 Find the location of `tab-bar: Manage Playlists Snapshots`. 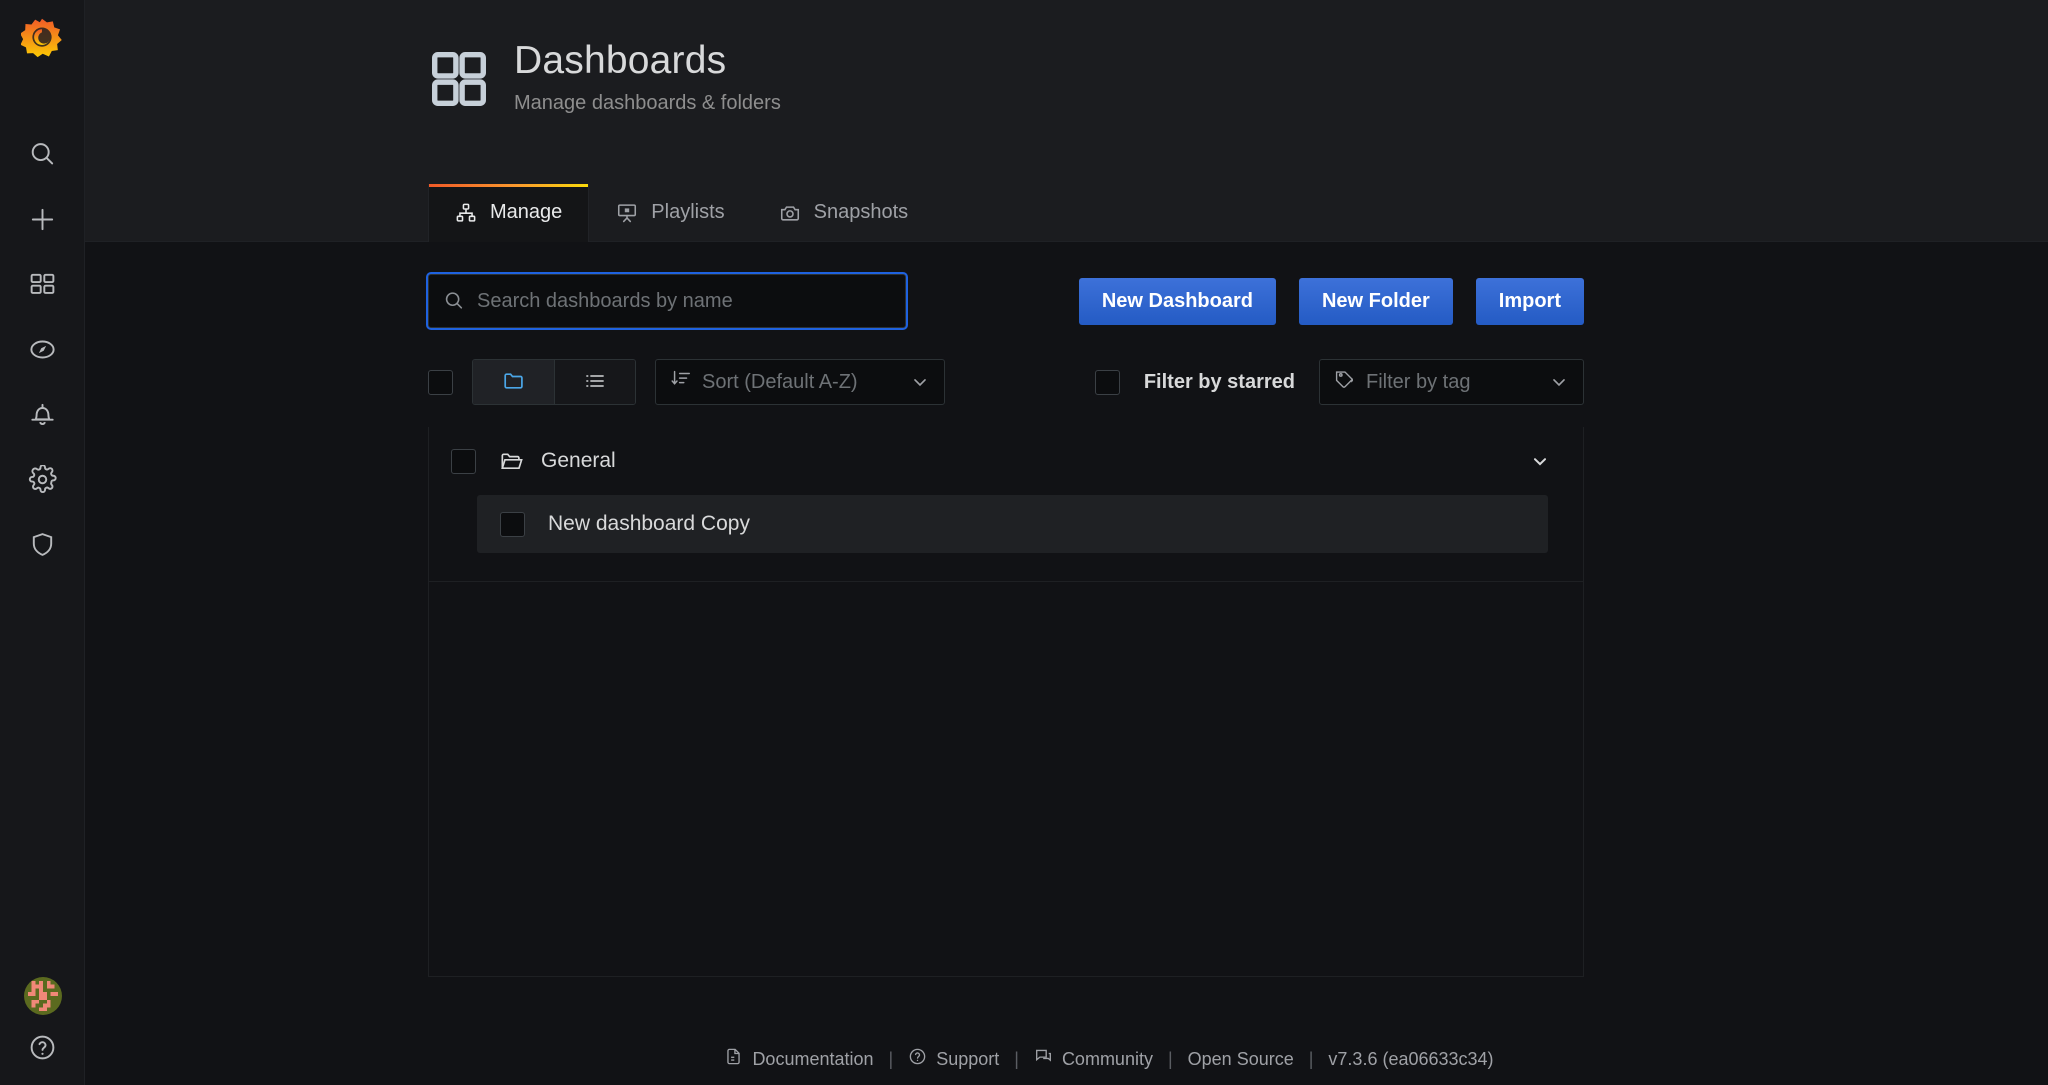

tab-bar: Manage Playlists Snapshots is located at coordinates (681, 212).